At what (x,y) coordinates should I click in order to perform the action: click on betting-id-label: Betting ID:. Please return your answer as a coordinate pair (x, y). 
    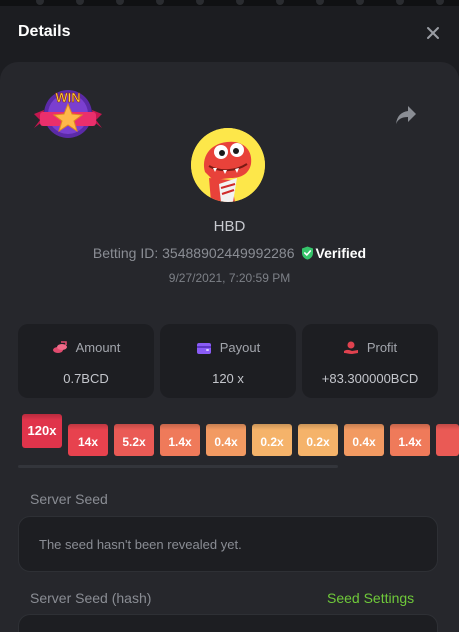
    Looking at the image, I should click on (127, 253).